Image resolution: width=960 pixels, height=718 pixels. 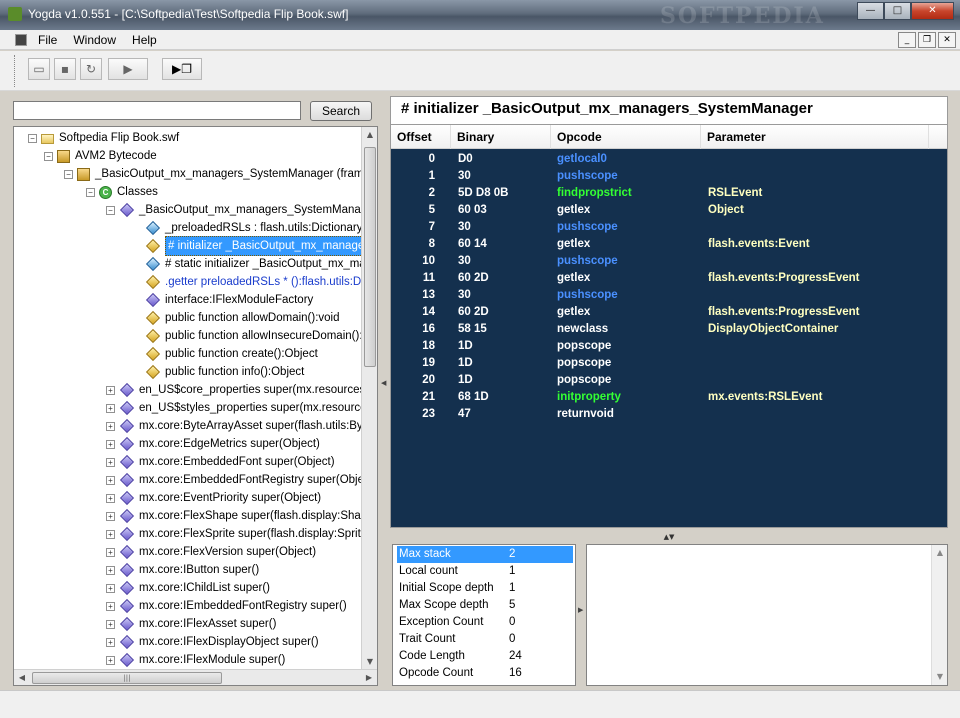 What do you see at coordinates (103, 138) in the screenshot?
I see `tree-row: − Softpedia Flip Book.swf` at bounding box center [103, 138].